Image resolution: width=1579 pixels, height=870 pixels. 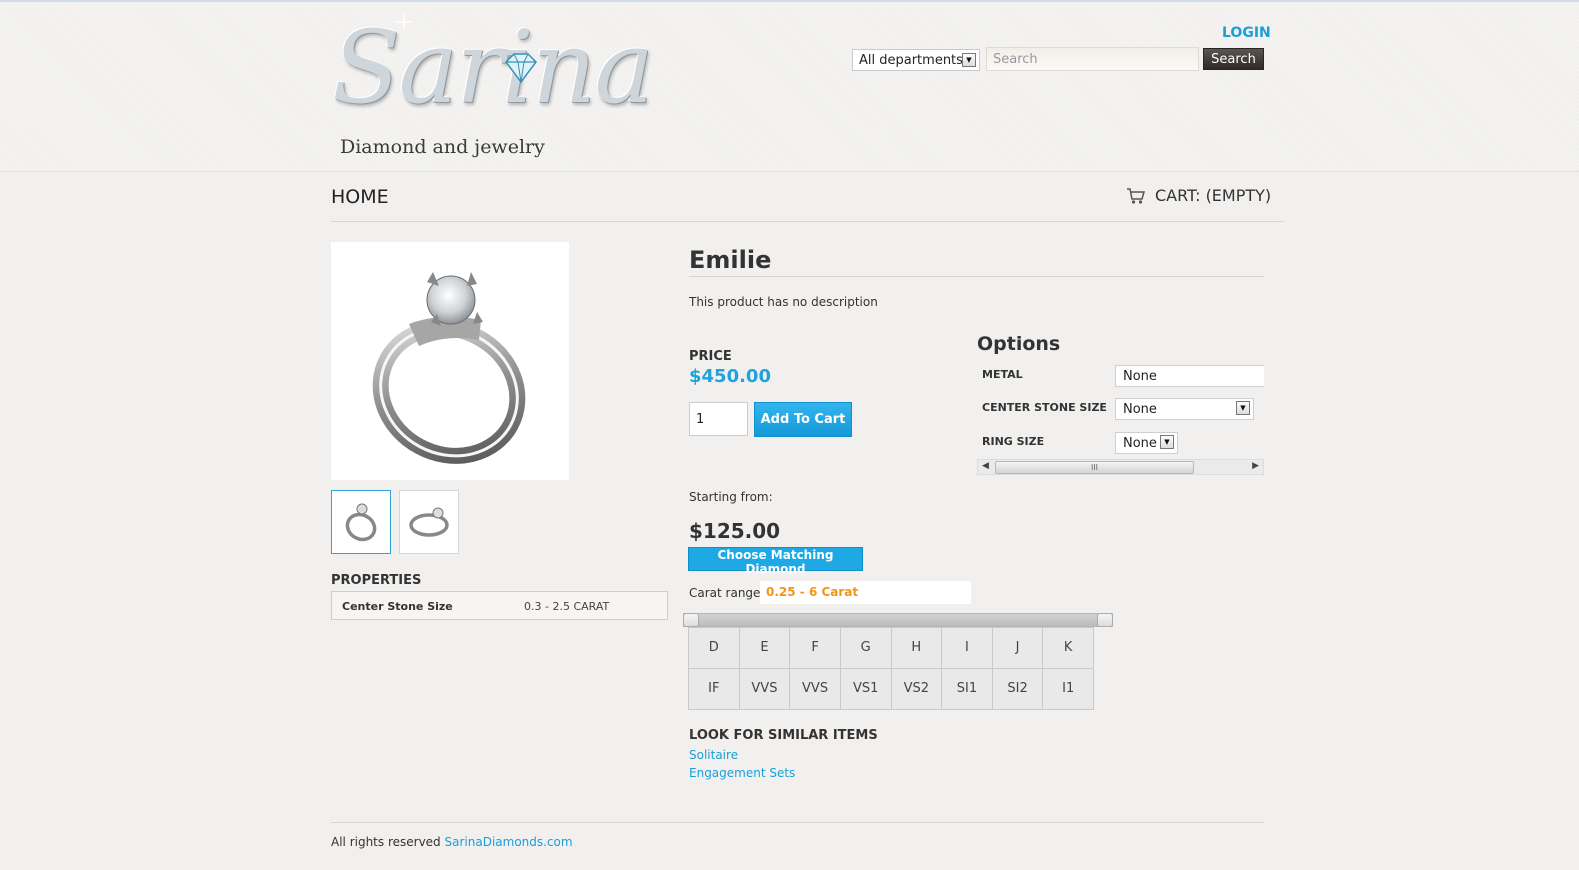 What do you see at coordinates (967, 689) in the screenshot?
I see `clarity-grade-cell: SI1` at bounding box center [967, 689].